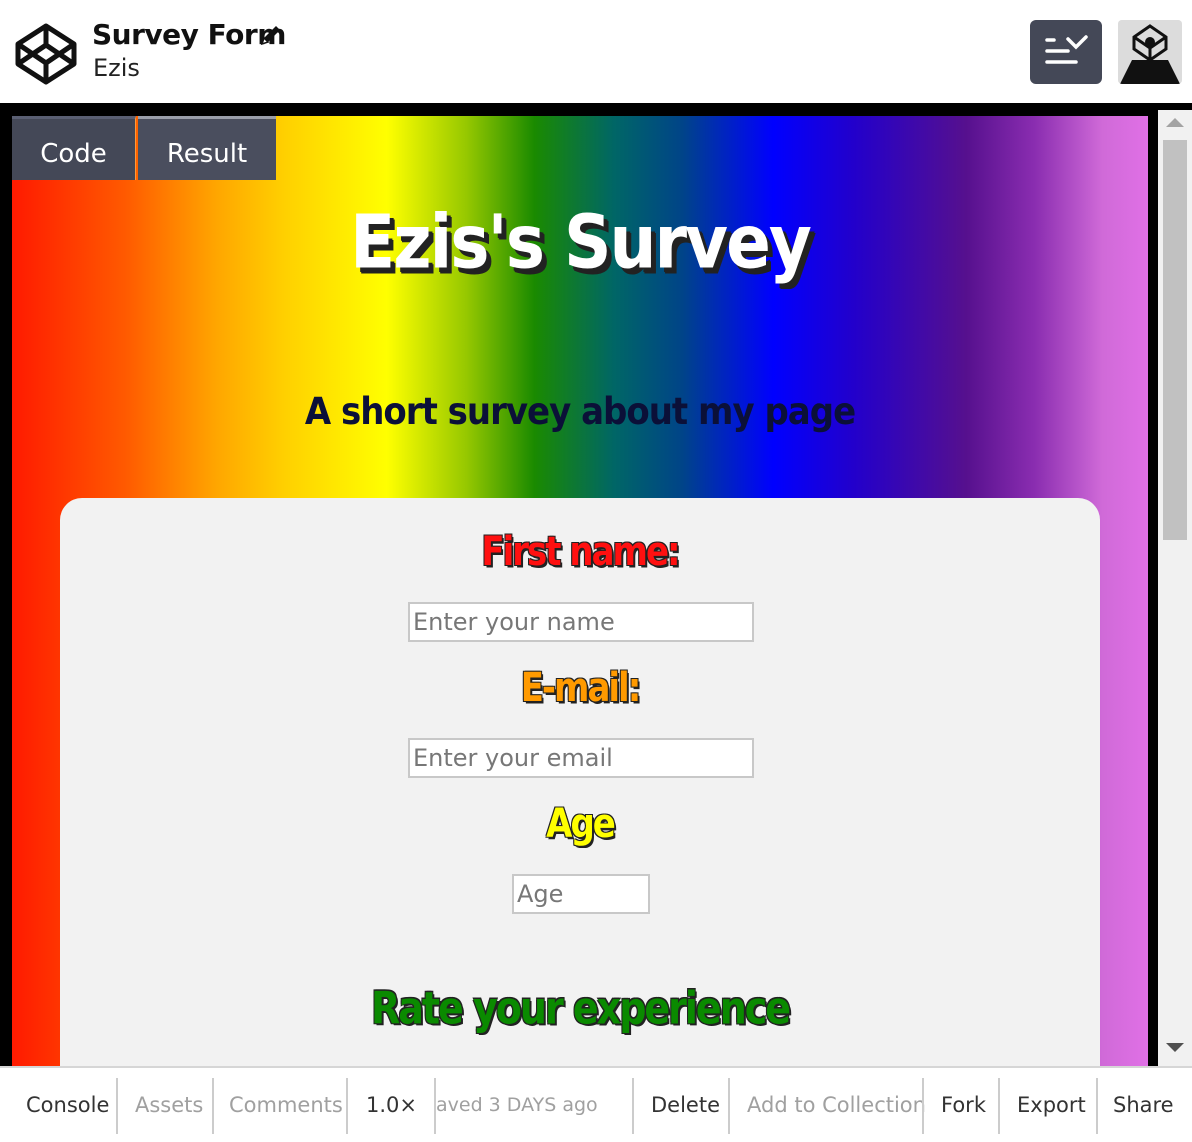 The height and width of the screenshot is (1142, 1192). Describe the element at coordinates (1143, 1105) in the screenshot. I see `share-button: Share` at that location.